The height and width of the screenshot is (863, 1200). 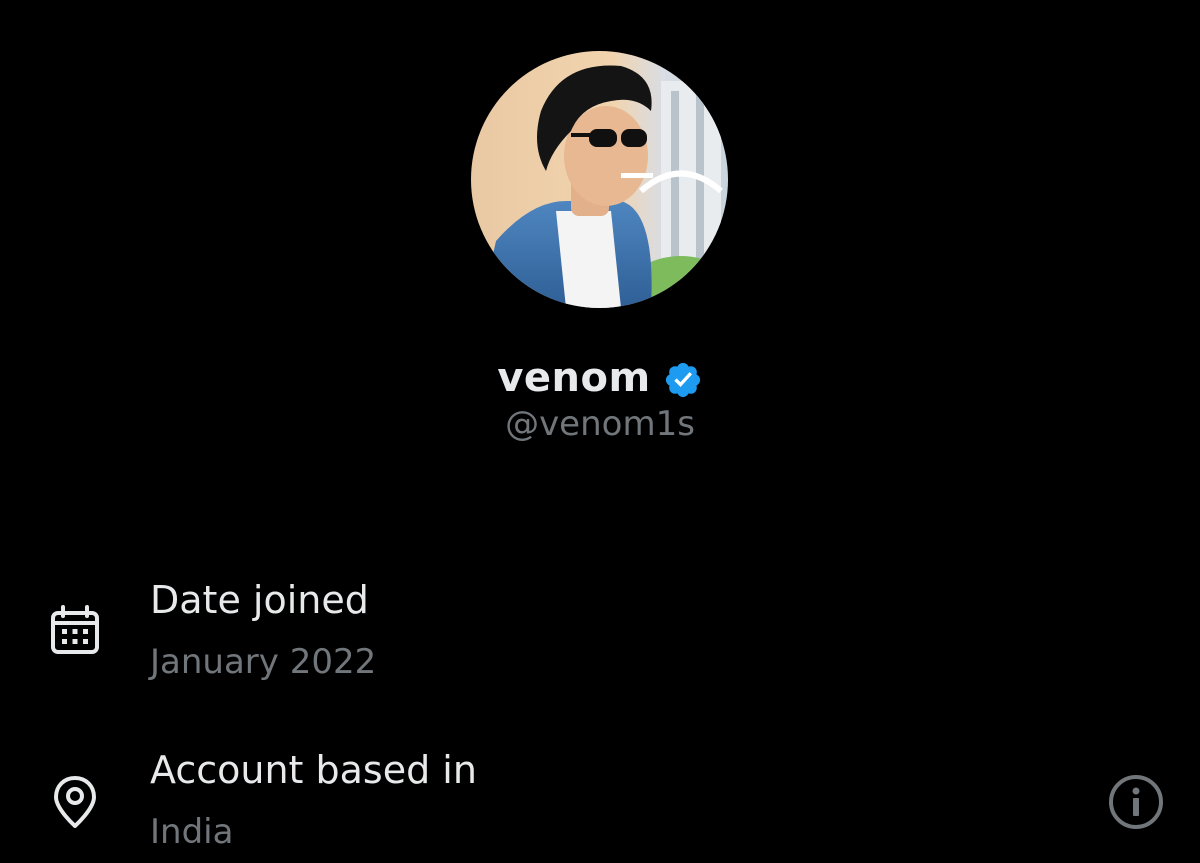 I want to click on avatar-photo, so click(x=599, y=179).